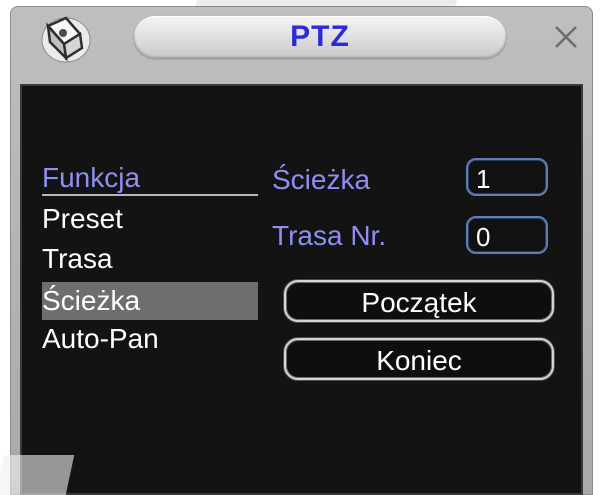 The height and width of the screenshot is (495, 601). What do you see at coordinates (419, 359) in the screenshot?
I see `end-button: Koniec` at bounding box center [419, 359].